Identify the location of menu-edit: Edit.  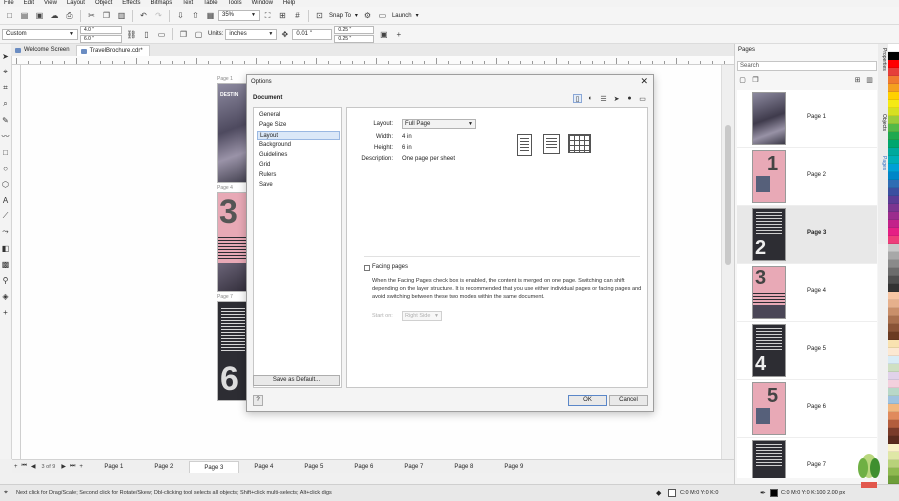
(29, 3).